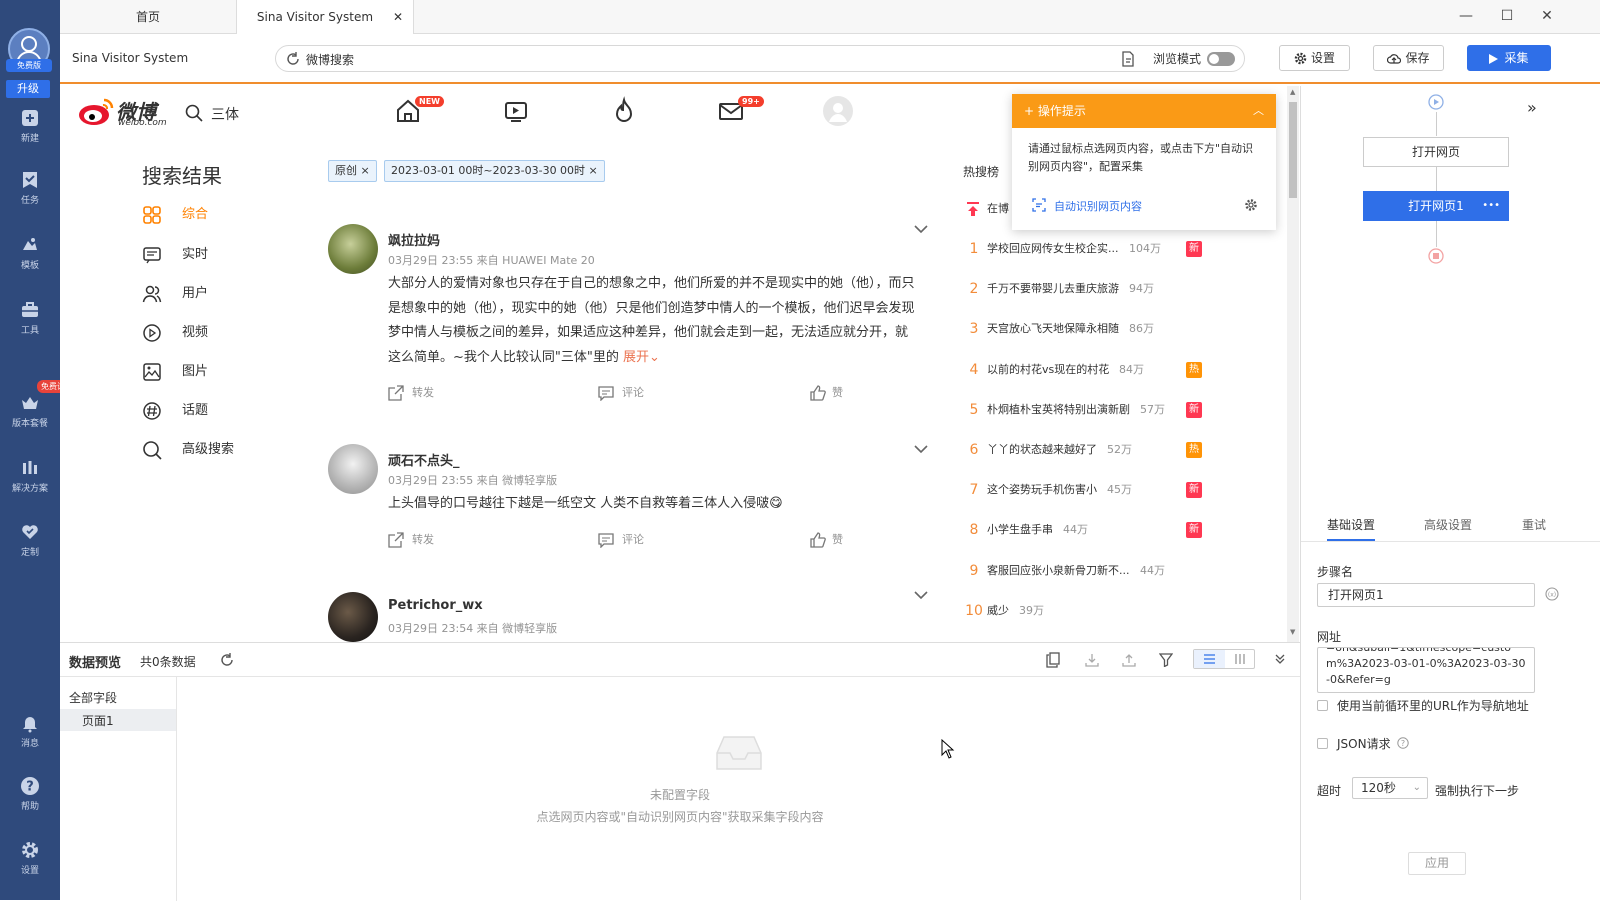  What do you see at coordinates (118, 720) in the screenshot?
I see `page1-item: 页面1` at bounding box center [118, 720].